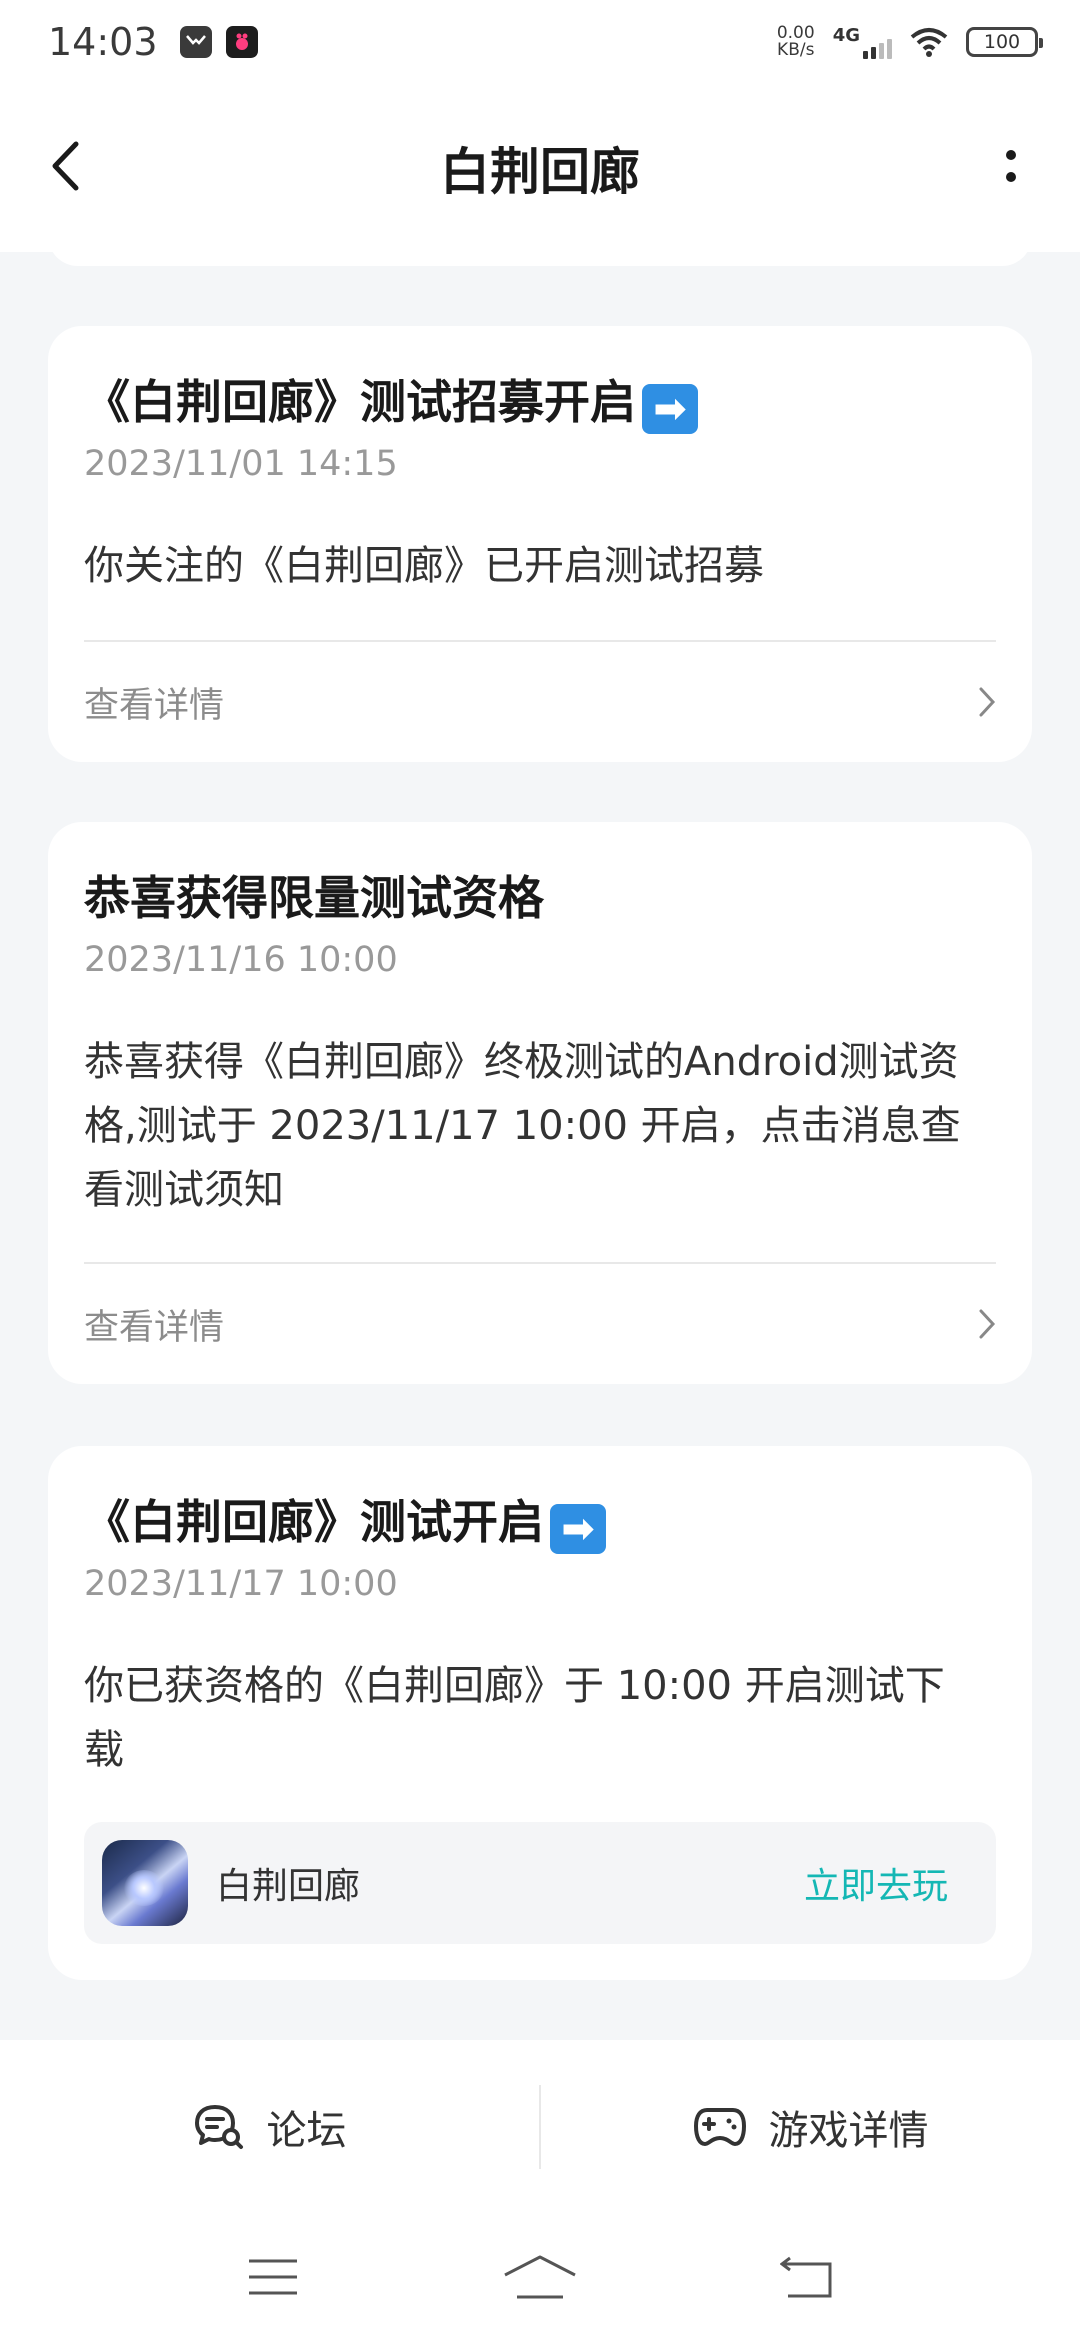 This screenshot has width=1080, height=2340. I want to click on app-notification-icon, so click(241, 42).